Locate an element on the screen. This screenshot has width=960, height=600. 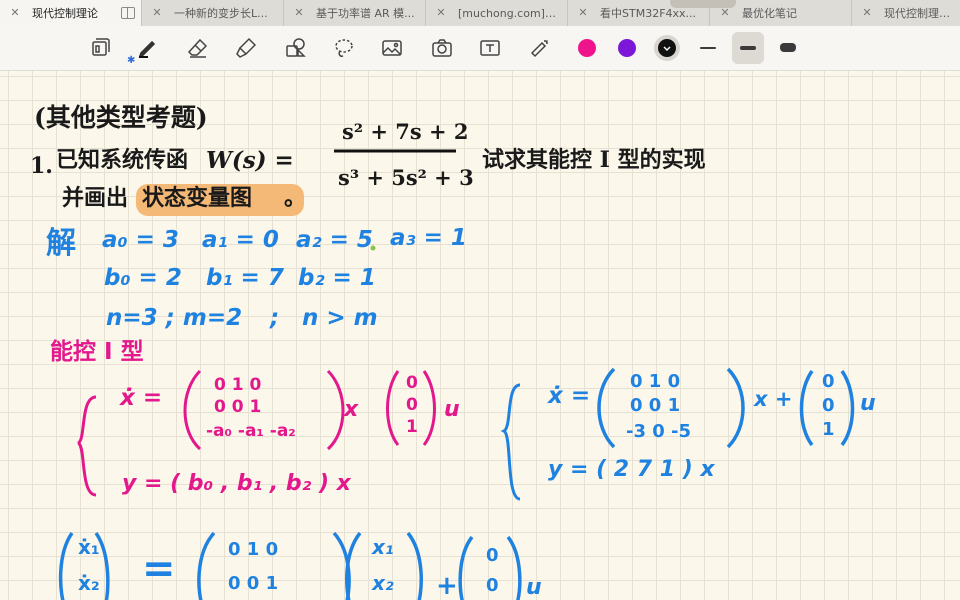
bottom-x2: x₂ is located at coordinates (383, 583).